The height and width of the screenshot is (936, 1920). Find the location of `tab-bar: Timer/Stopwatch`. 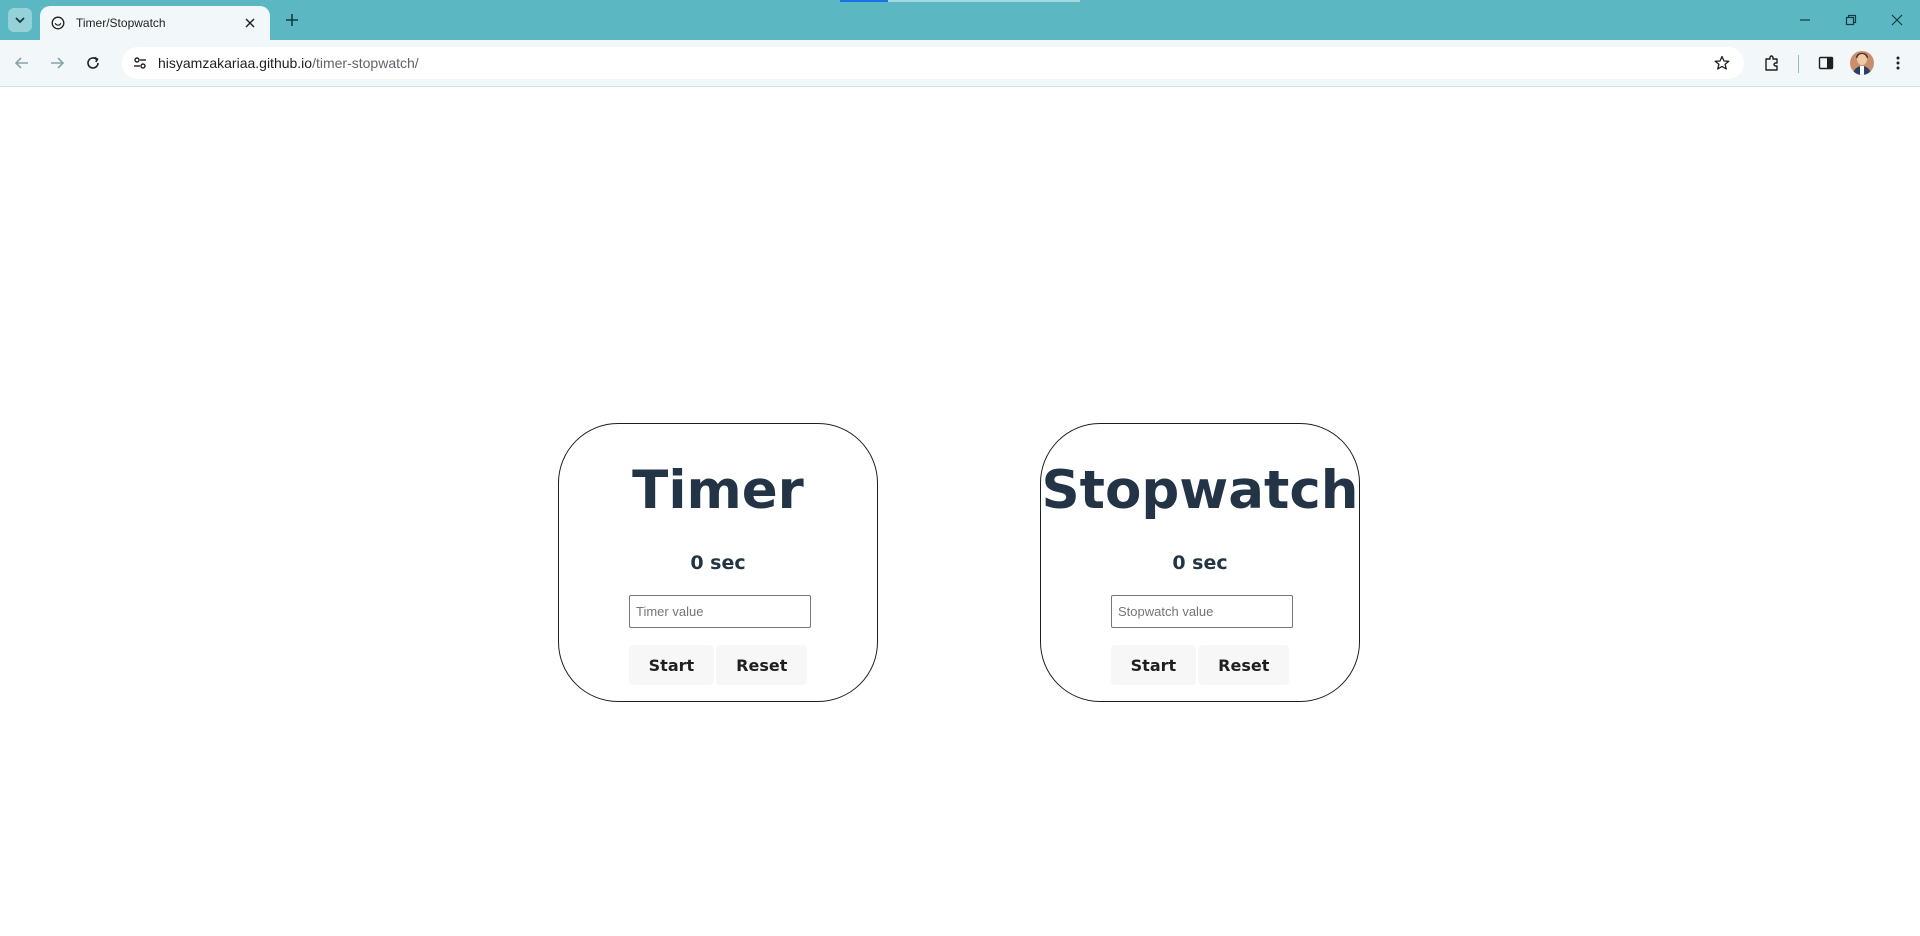

tab-bar: Timer/Stopwatch is located at coordinates (960, 20).